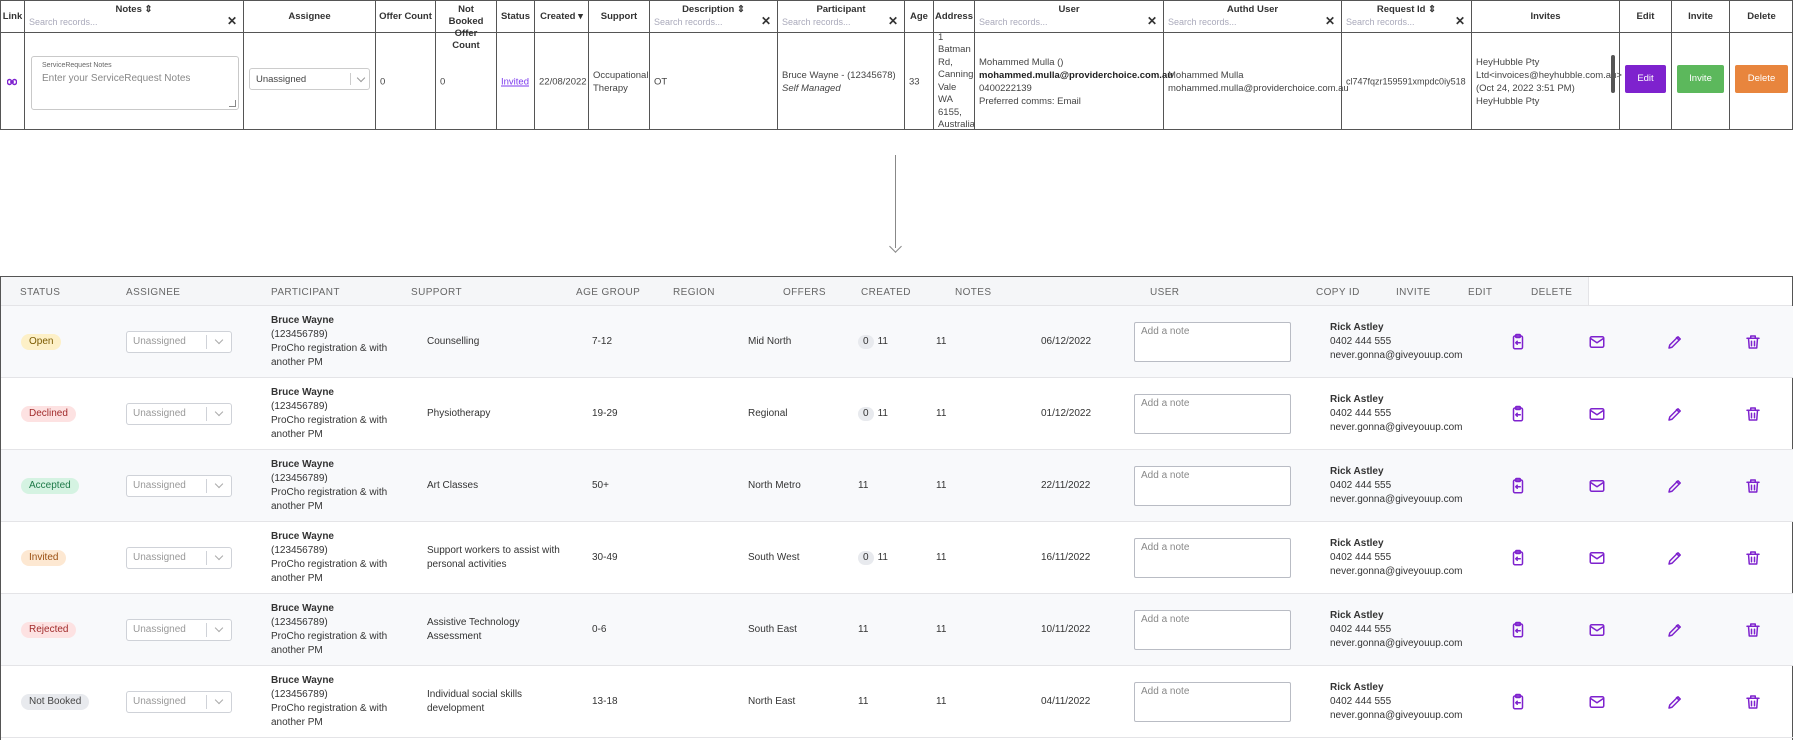 The width and height of the screenshot is (1793, 740). I want to click on age-group-value: 0-6, so click(599, 629).